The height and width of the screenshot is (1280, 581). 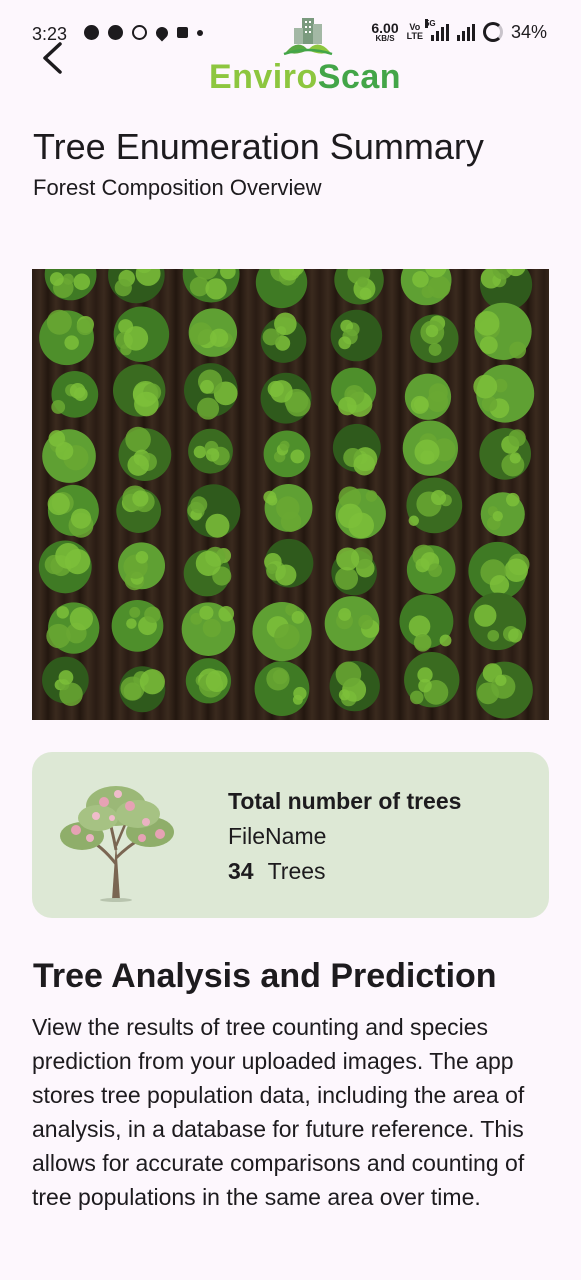 What do you see at coordinates (162, 32) in the screenshot?
I see `location-icon` at bounding box center [162, 32].